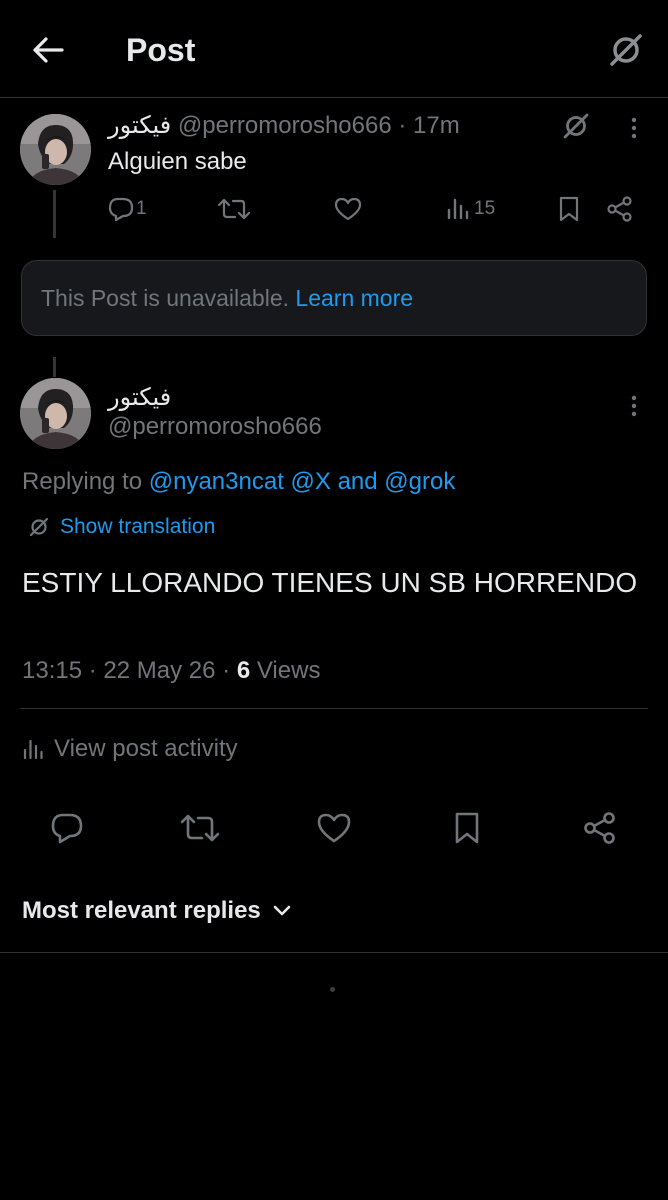 The height and width of the screenshot is (1200, 668). I want to click on post-header: فيكتور @perromorosho666 · 17m, so click(284, 126).